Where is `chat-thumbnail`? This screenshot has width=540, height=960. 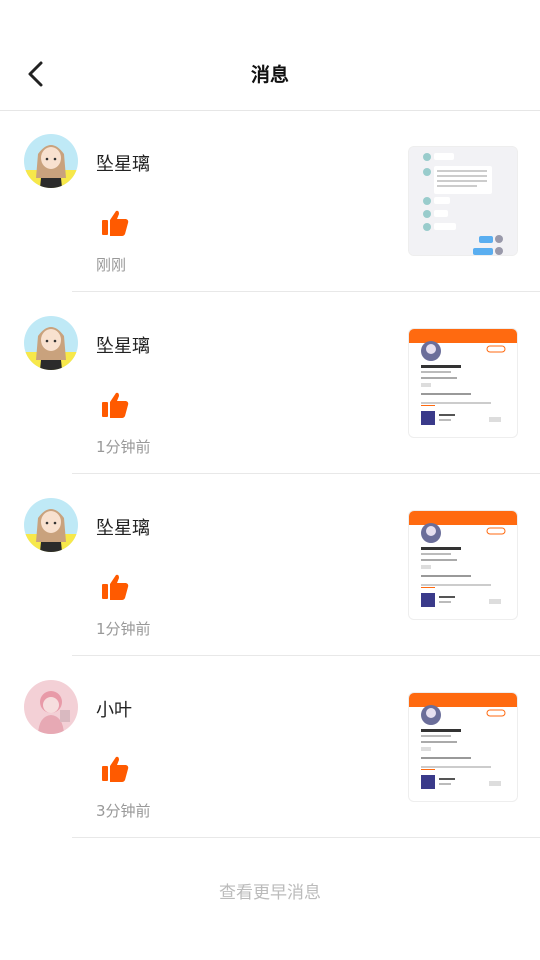 chat-thumbnail is located at coordinates (463, 201).